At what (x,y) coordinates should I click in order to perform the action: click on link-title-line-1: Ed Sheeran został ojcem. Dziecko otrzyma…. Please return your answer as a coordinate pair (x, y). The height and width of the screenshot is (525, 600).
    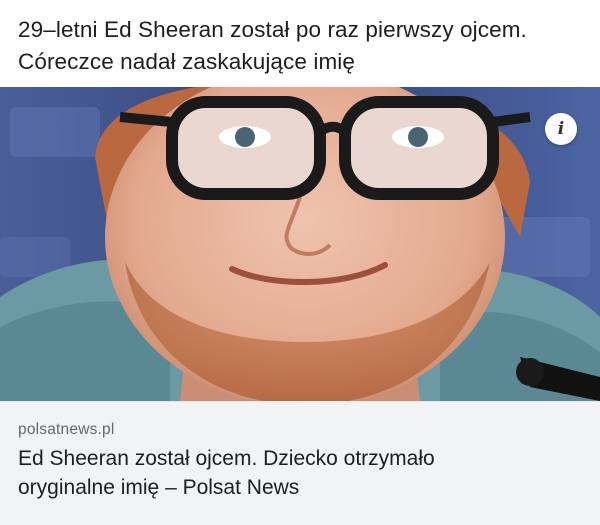
    Looking at the image, I should click on (226, 458).